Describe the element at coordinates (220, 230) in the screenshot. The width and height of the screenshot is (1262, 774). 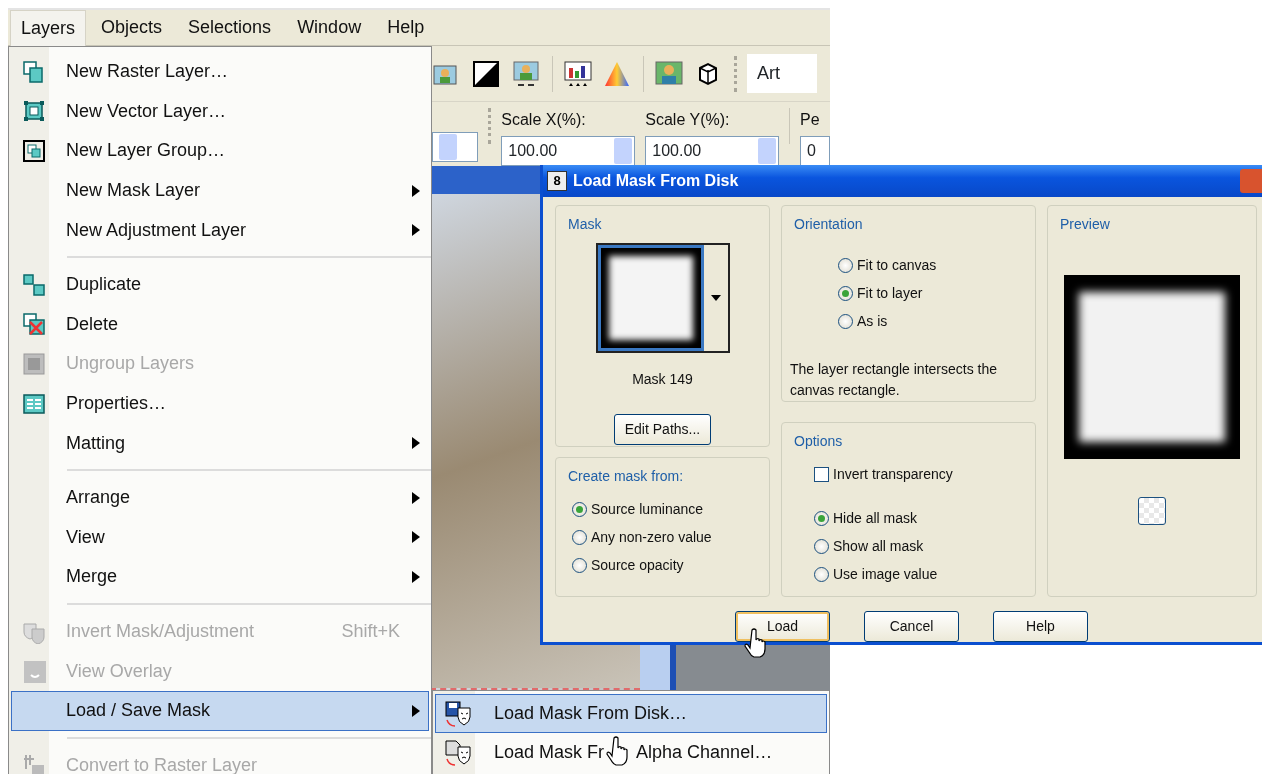
I see `menu-item: New Adjustment Layer` at that location.